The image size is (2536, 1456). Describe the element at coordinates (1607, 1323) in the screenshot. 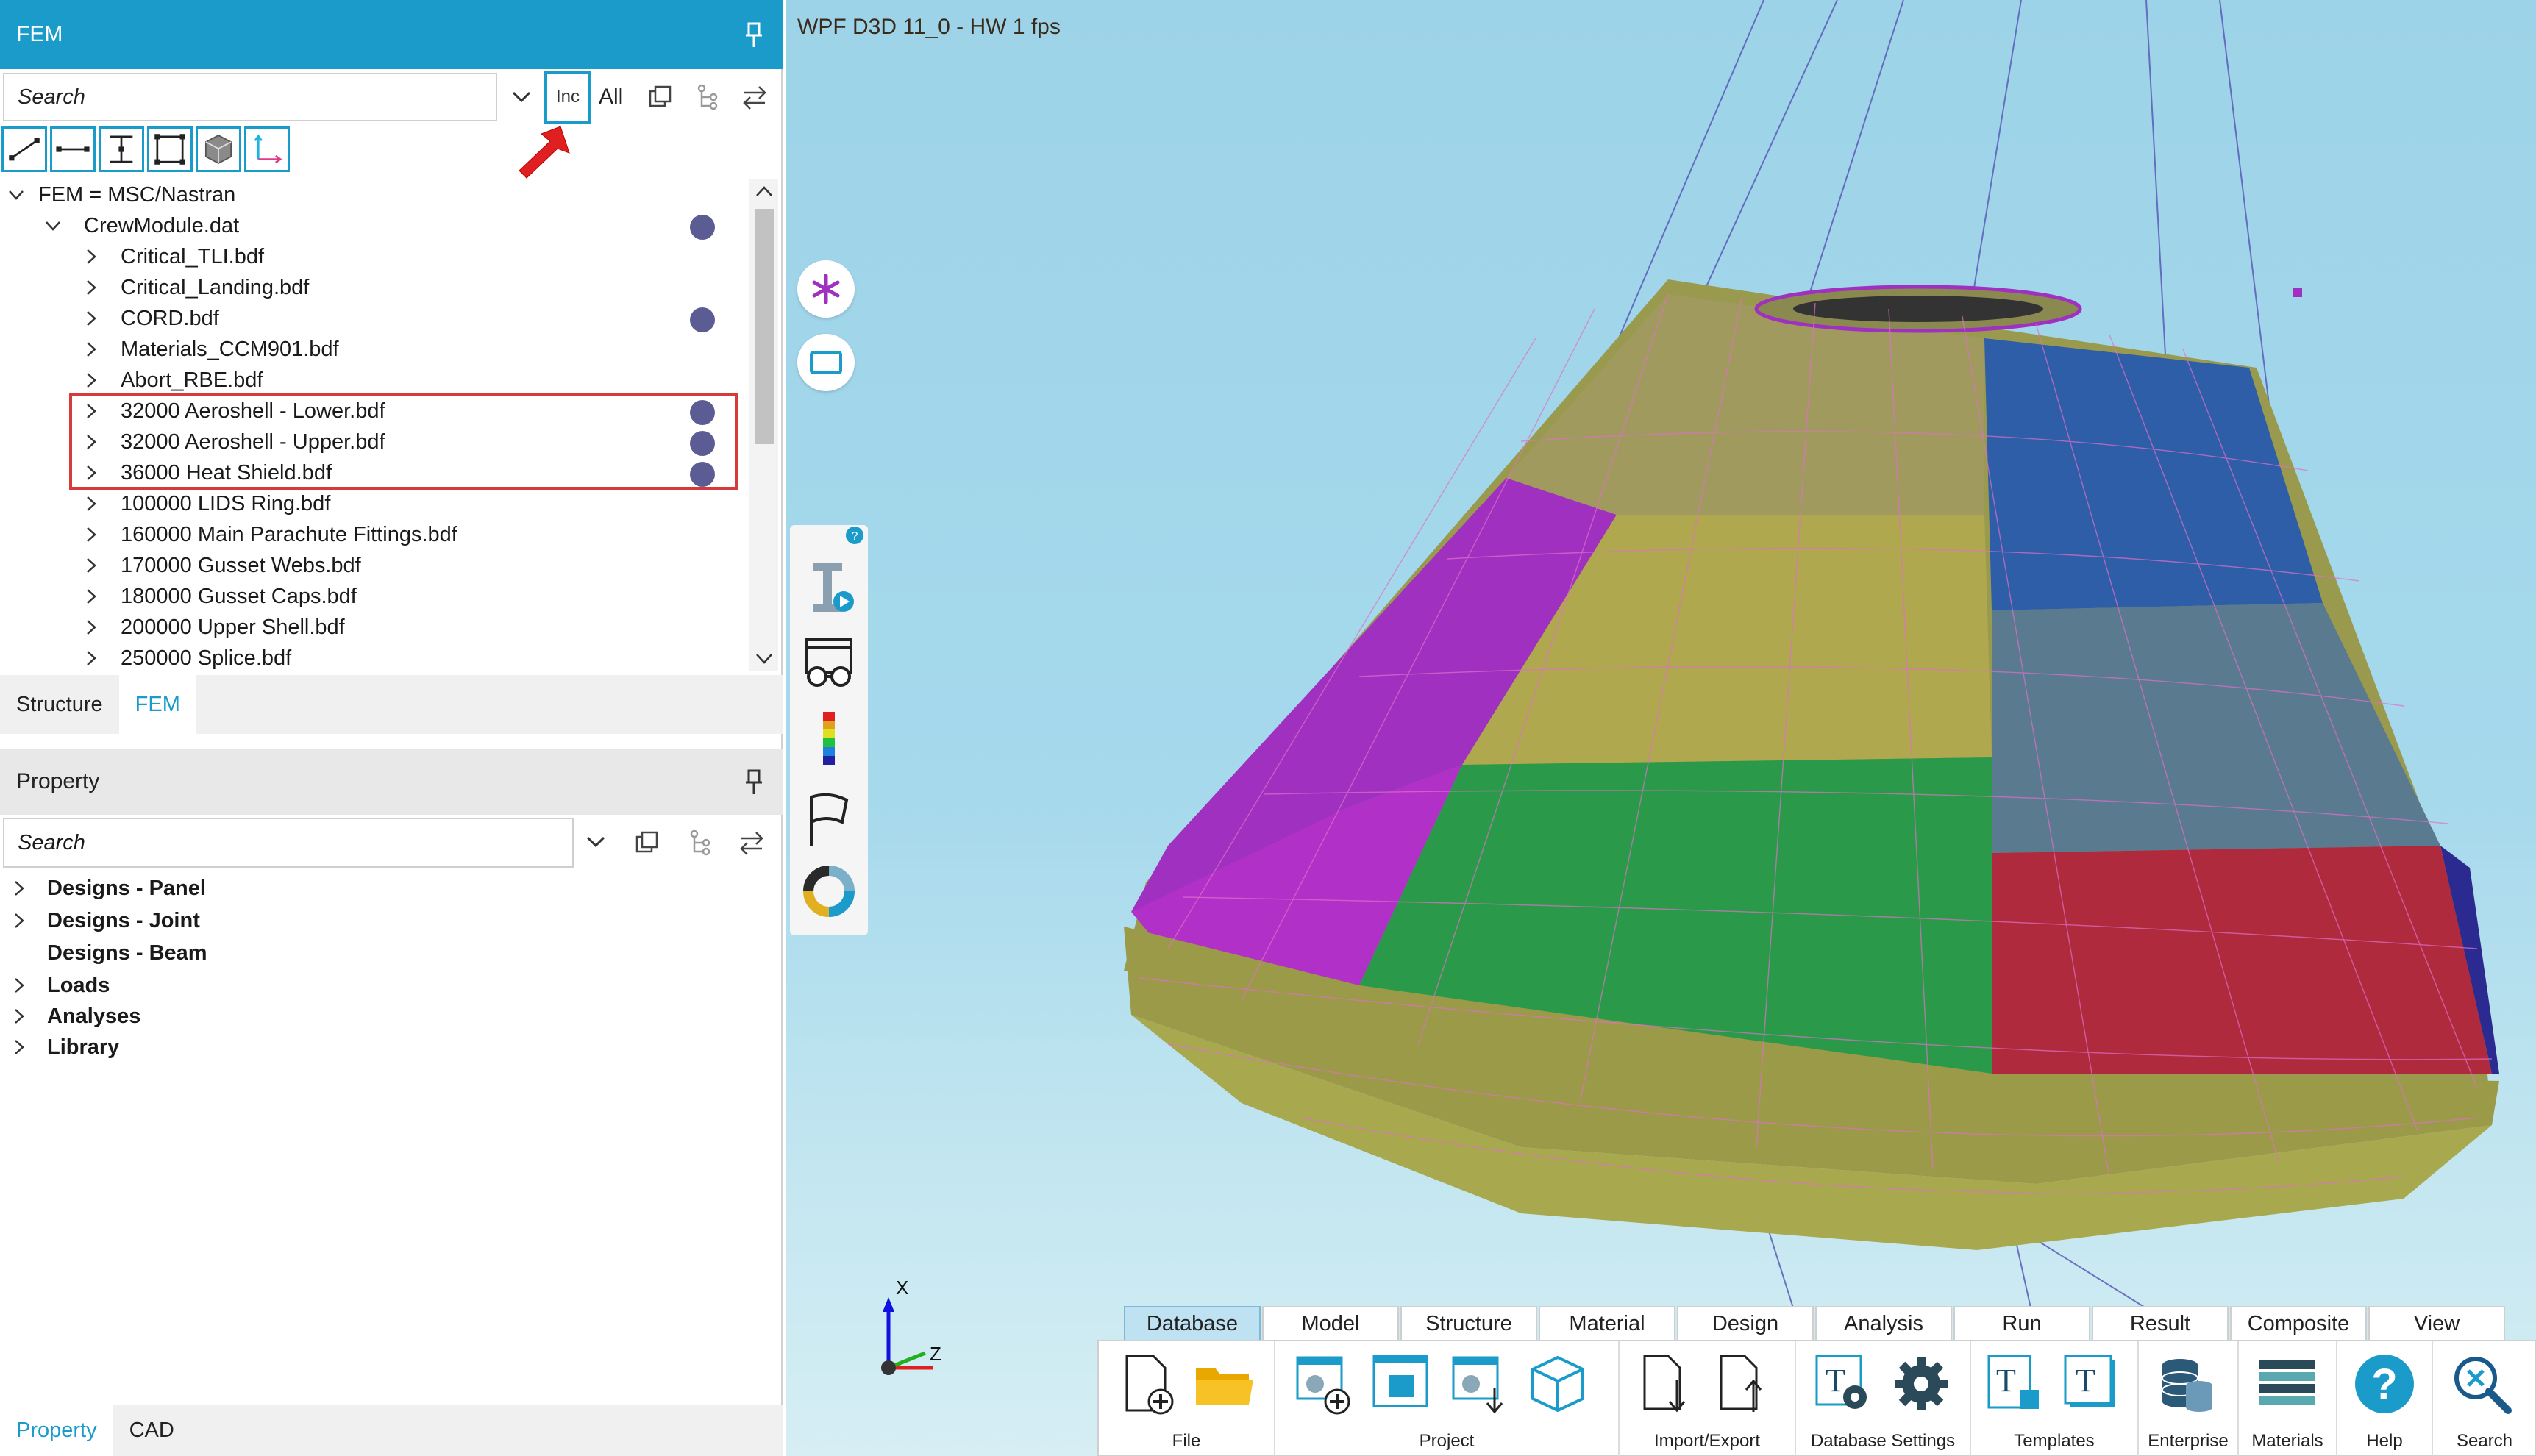

I see `ribbon-tab-material: Material` at that location.